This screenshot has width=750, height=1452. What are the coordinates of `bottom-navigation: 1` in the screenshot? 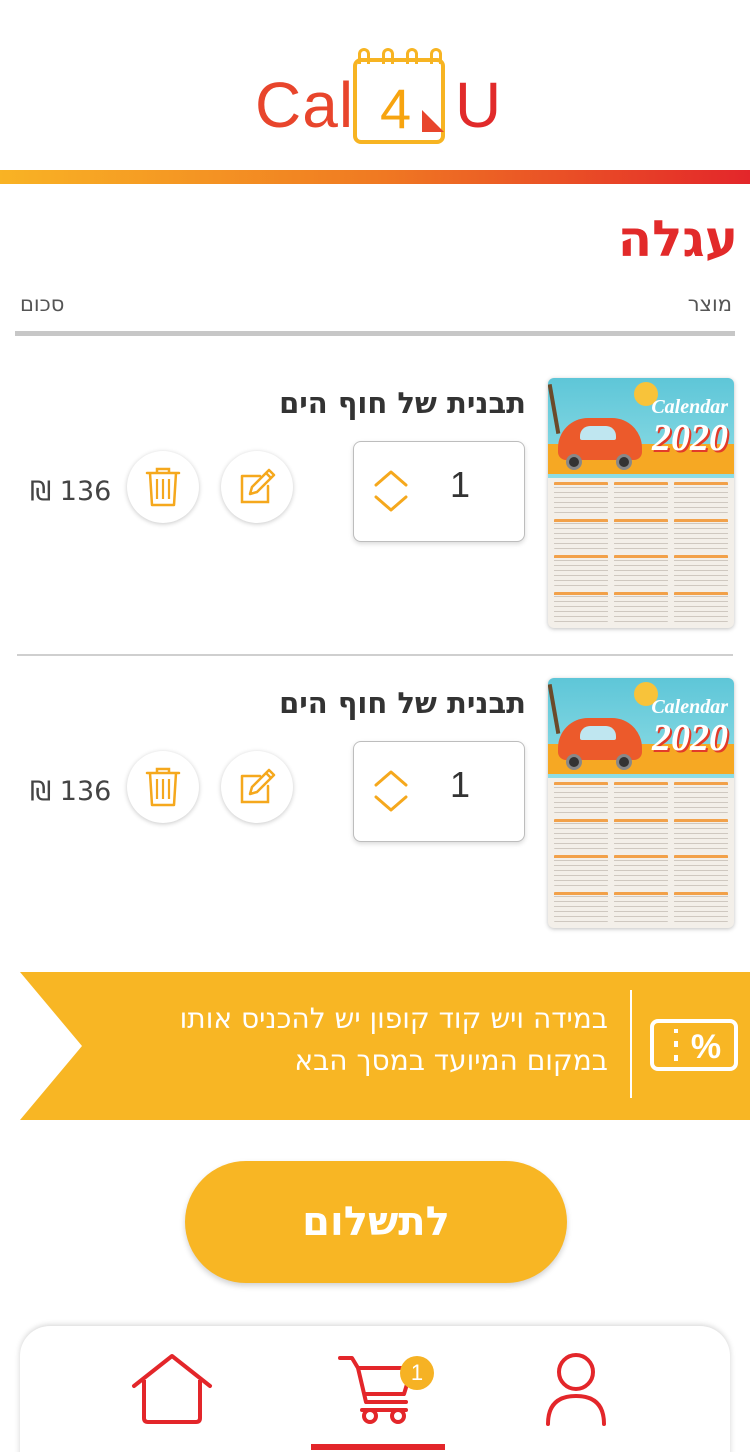 It's located at (375, 1389).